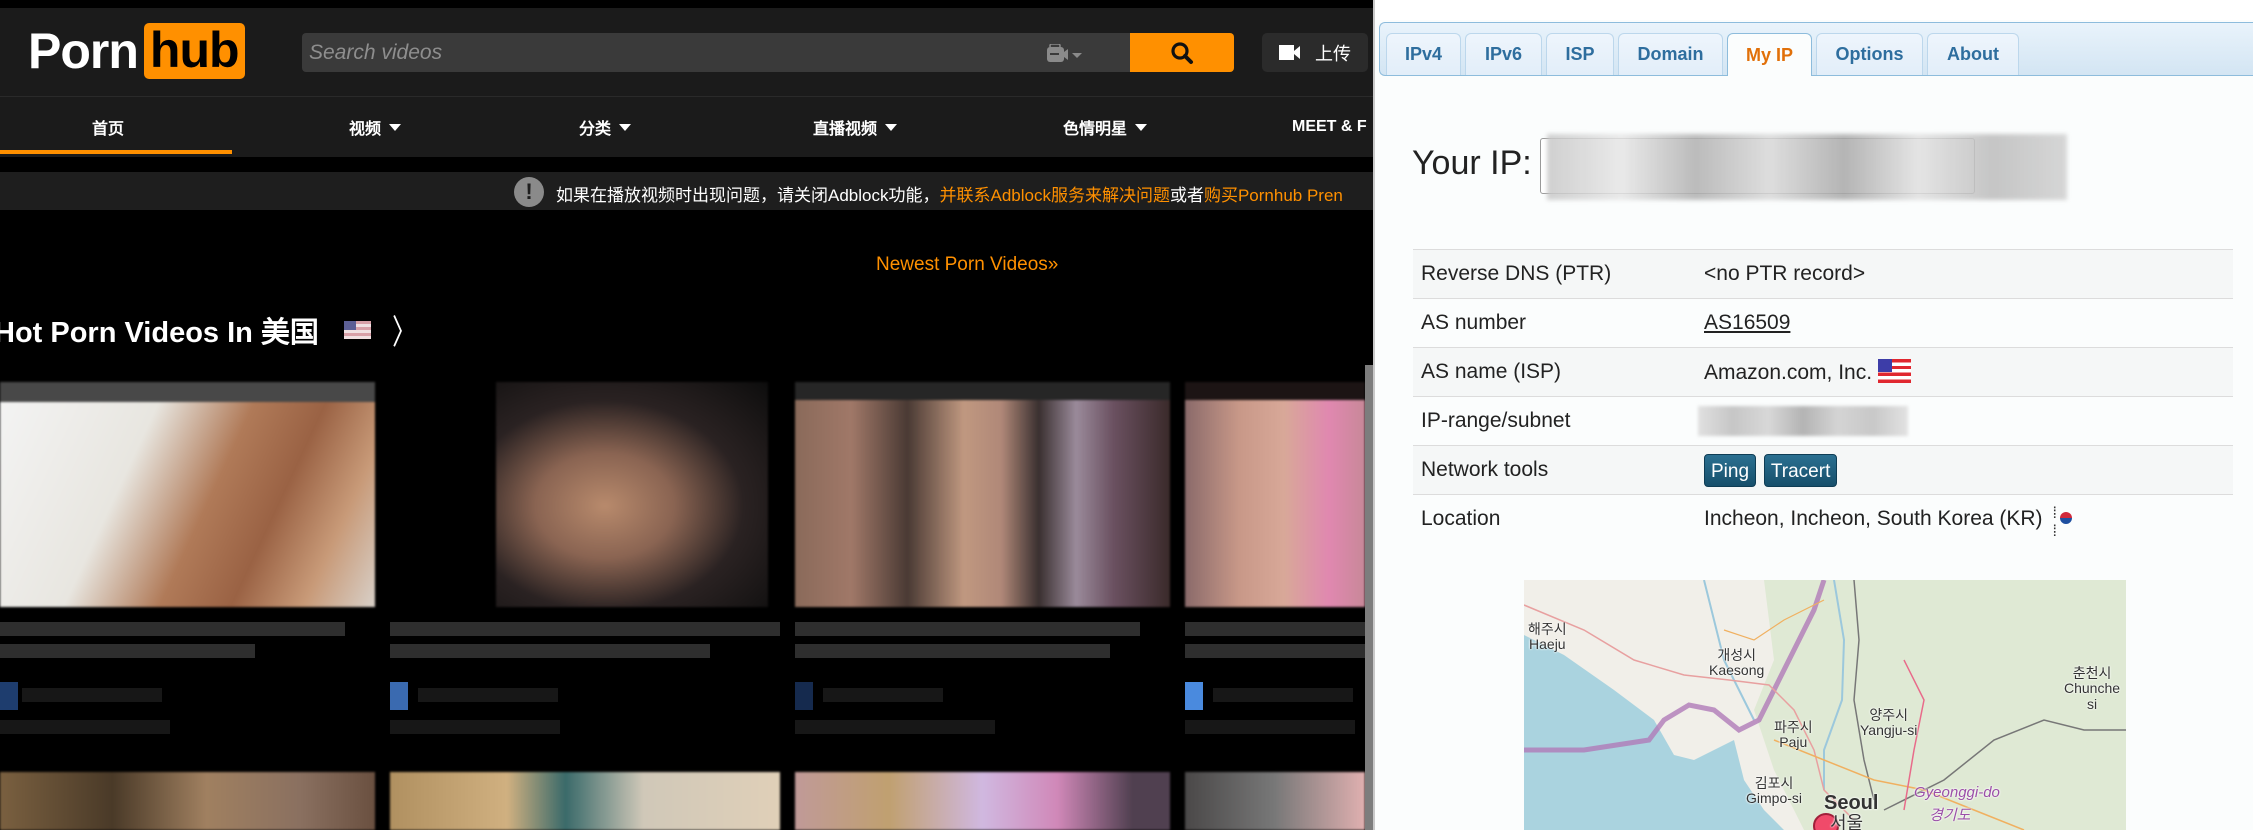  What do you see at coordinates (404, 329) in the screenshot?
I see `chevron-right-icon: 〉` at bounding box center [404, 329].